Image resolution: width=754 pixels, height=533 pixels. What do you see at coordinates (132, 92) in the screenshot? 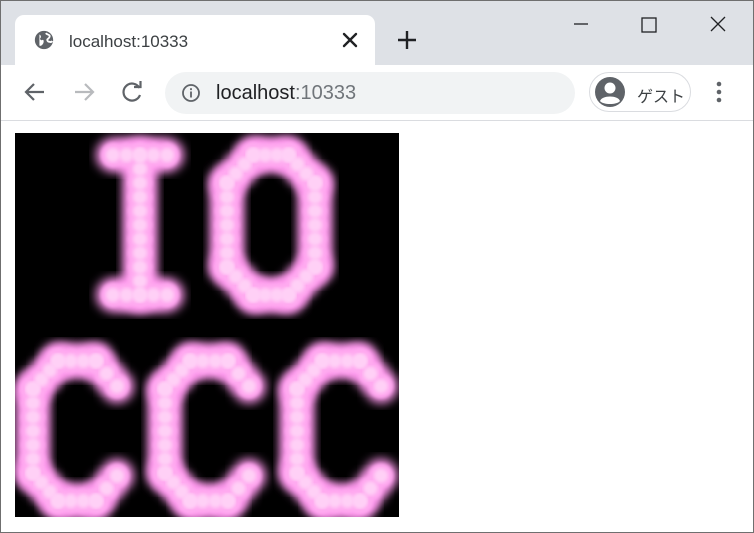
I see `reload-icon` at bounding box center [132, 92].